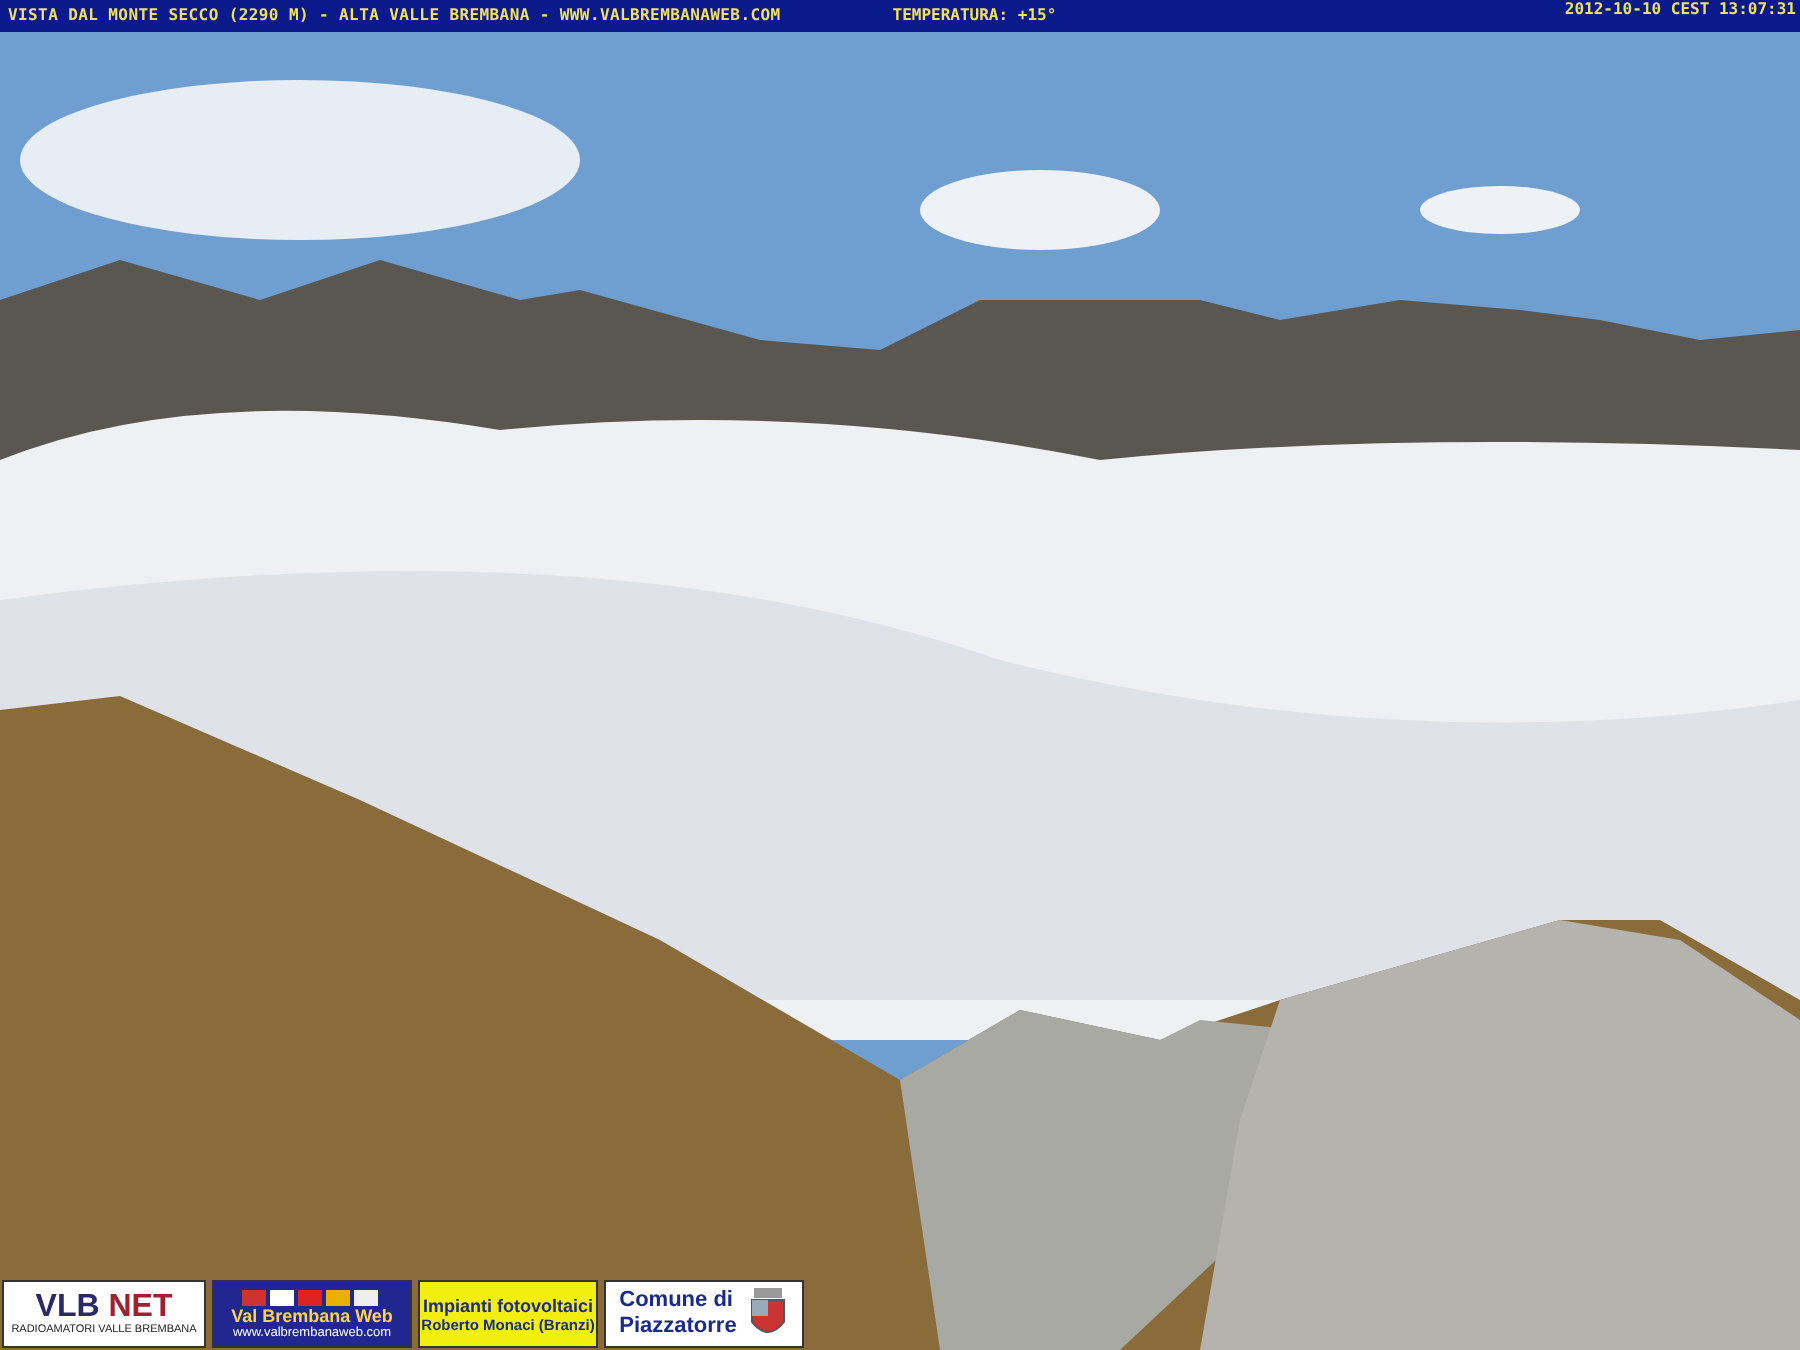 This screenshot has width=1800, height=1350. Describe the element at coordinates (678, 1327) in the screenshot. I see `logo-text: Piazzatorre` at that location.